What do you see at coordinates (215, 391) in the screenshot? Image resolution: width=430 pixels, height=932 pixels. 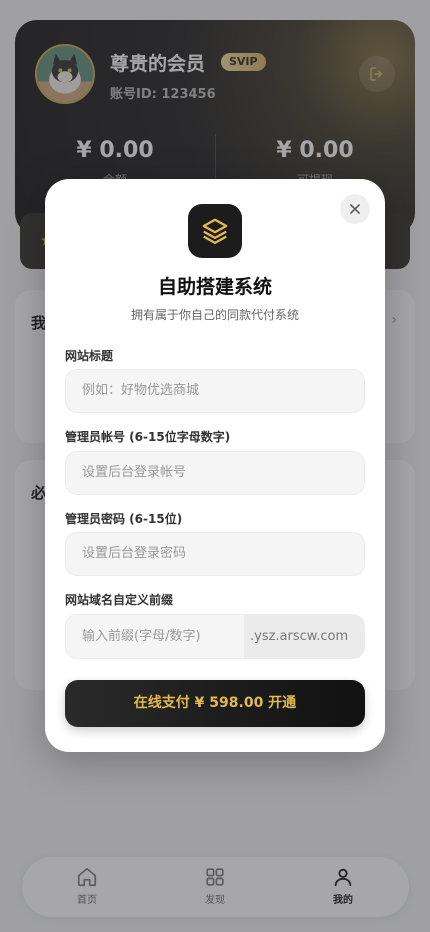 I see `site-title-input: 例如：好物优选商城` at bounding box center [215, 391].